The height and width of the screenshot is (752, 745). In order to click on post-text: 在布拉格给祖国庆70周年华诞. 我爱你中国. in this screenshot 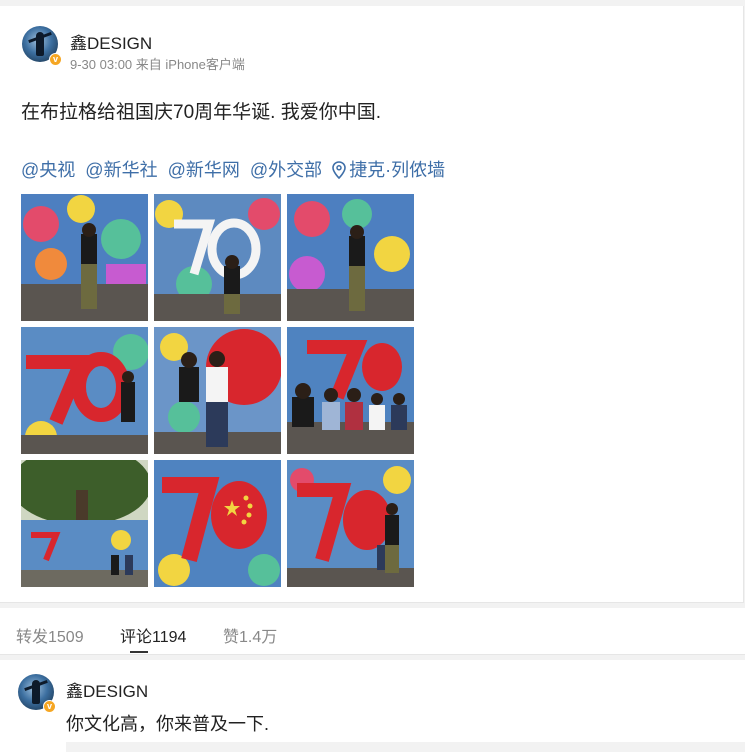, I will do `click(201, 112)`.